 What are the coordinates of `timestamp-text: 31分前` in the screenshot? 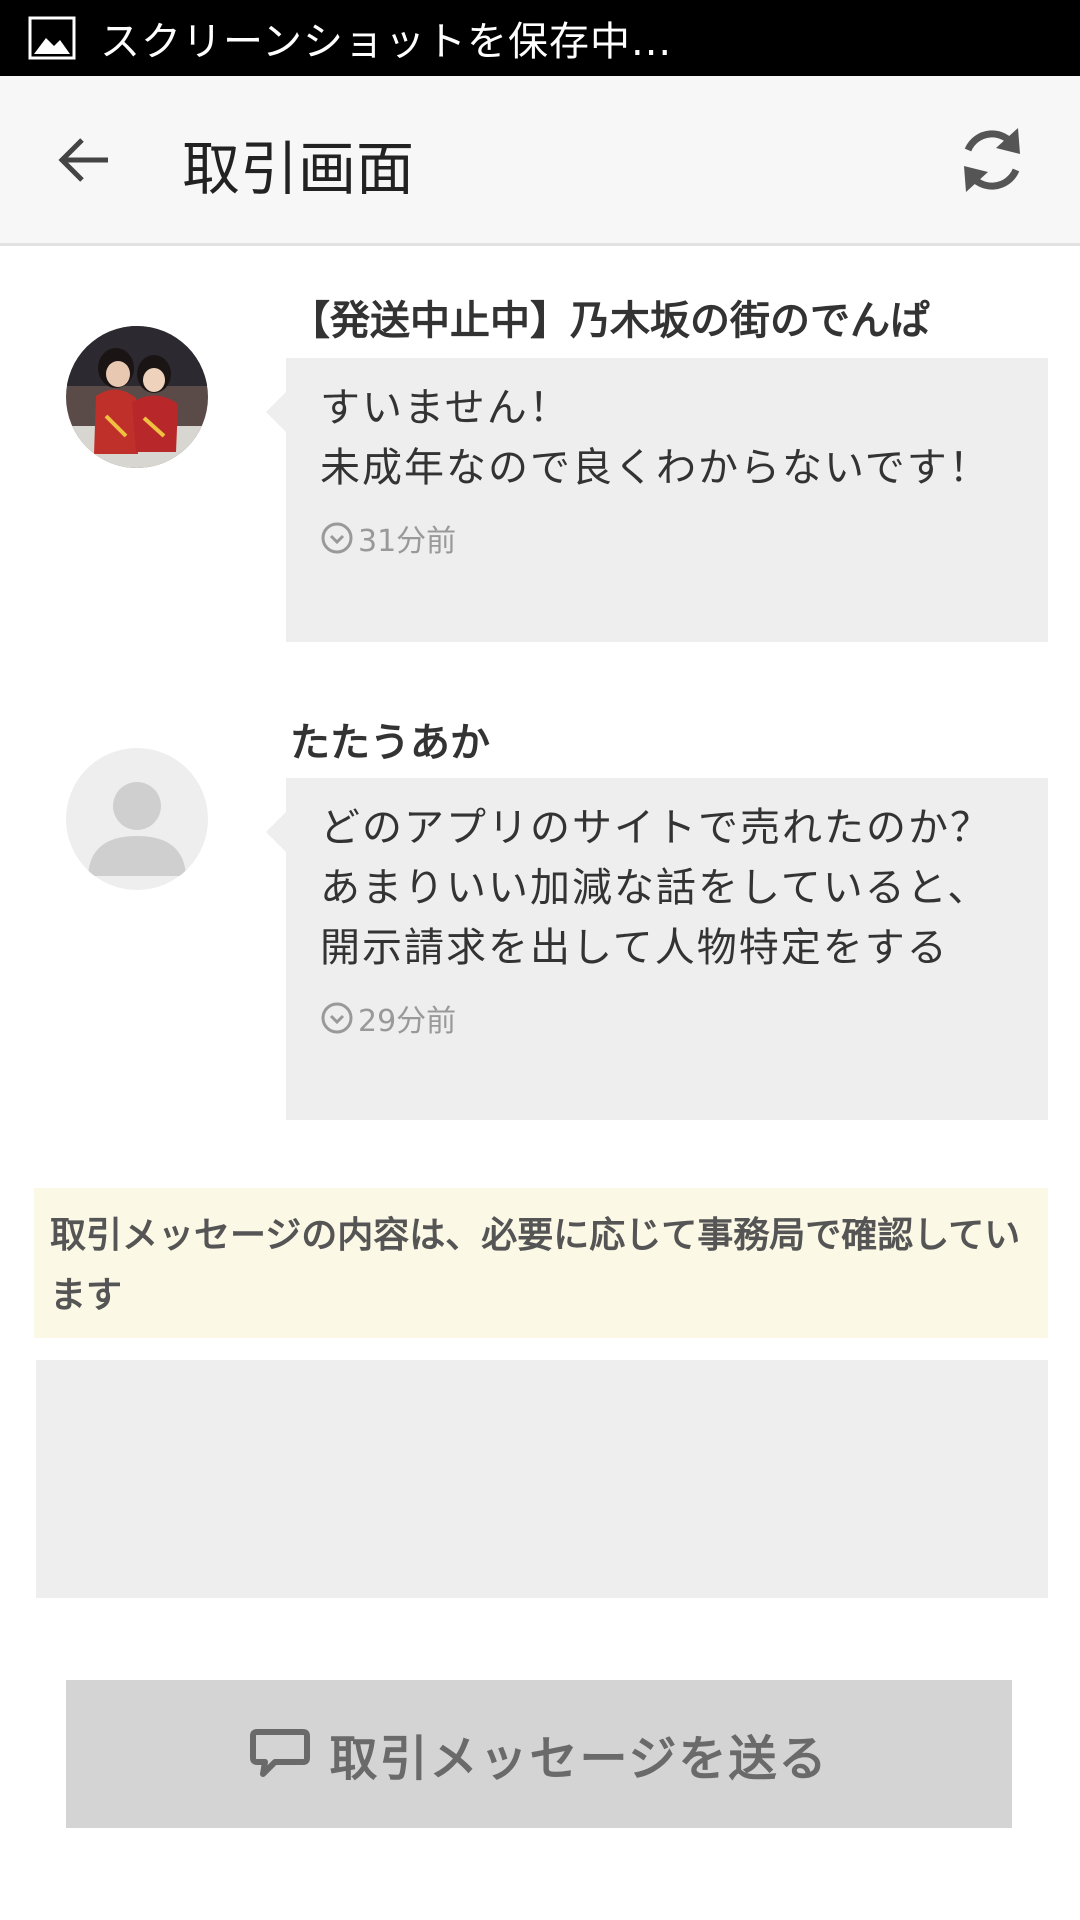 It's located at (407, 541).